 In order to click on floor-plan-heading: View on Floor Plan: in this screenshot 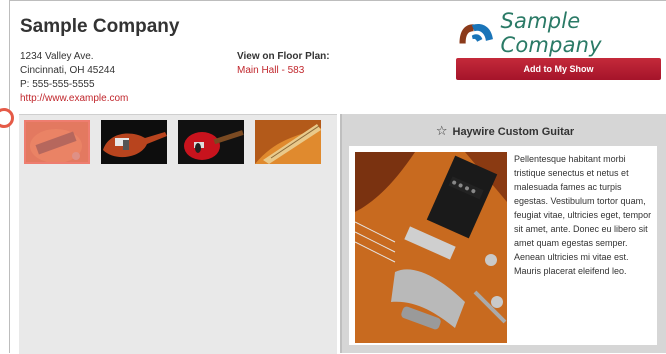, I will do `click(283, 56)`.